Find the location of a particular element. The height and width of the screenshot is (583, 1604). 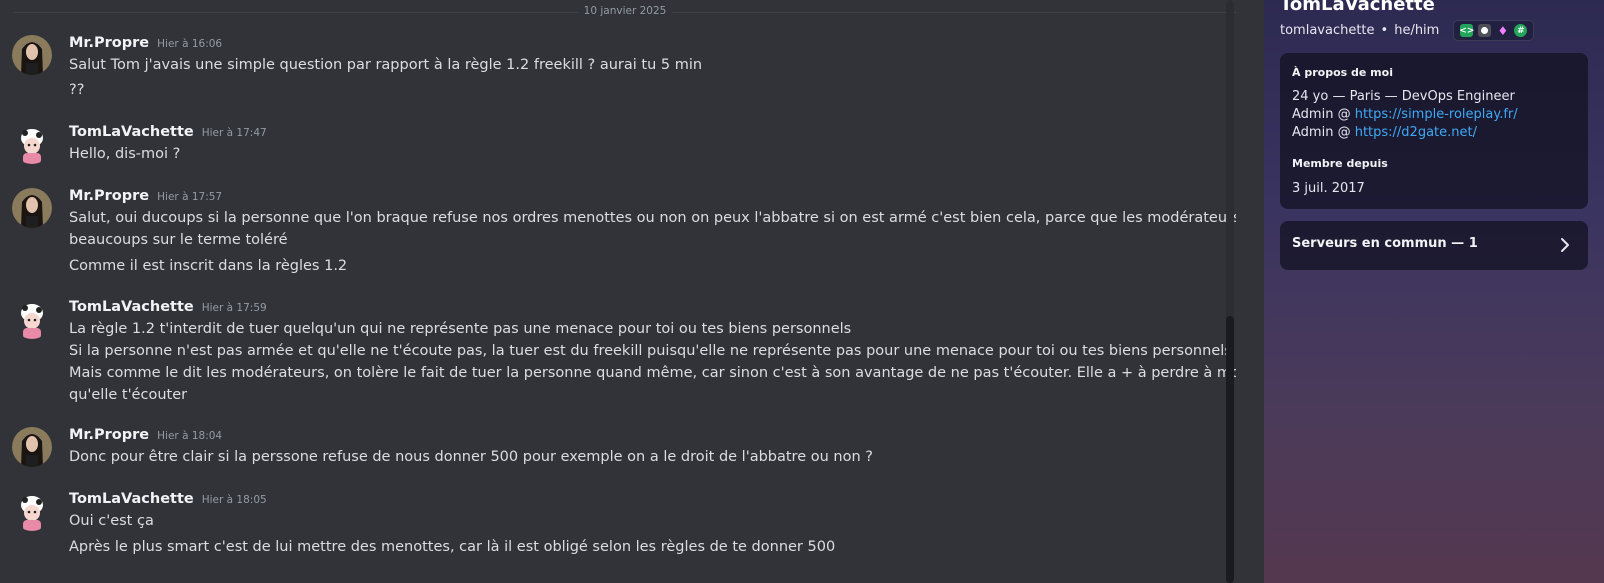

timestamp: Hier à 17:47 is located at coordinates (234, 133).